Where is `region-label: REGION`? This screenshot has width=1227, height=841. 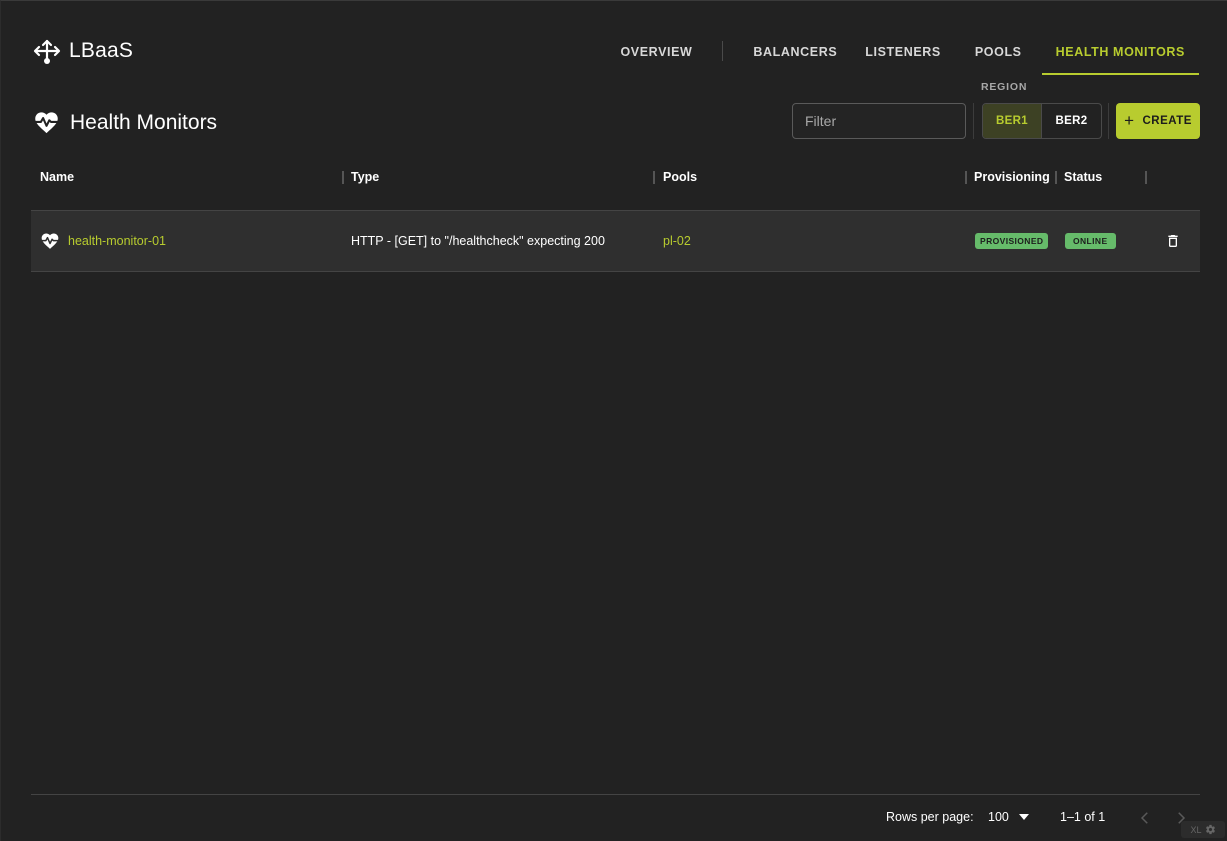 region-label: REGION is located at coordinates (1004, 87).